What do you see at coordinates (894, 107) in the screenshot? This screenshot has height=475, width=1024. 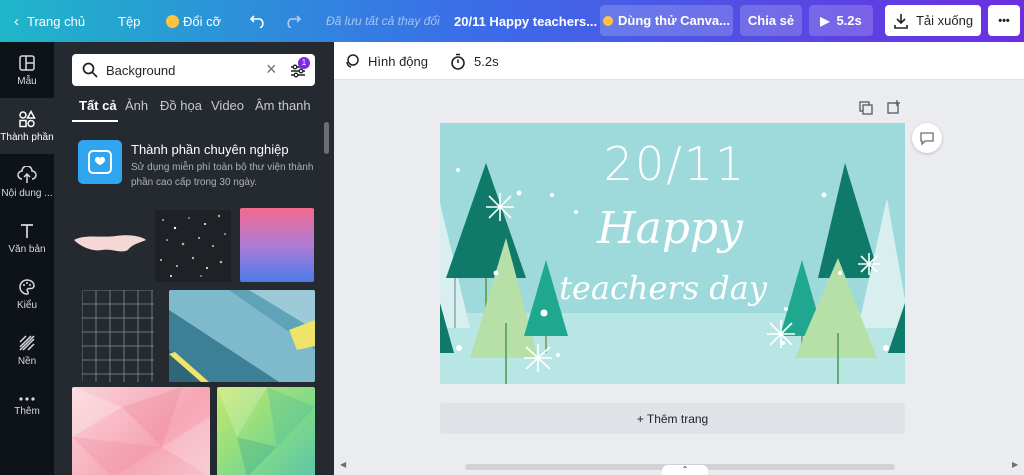 I see `add-page-icon` at bounding box center [894, 107].